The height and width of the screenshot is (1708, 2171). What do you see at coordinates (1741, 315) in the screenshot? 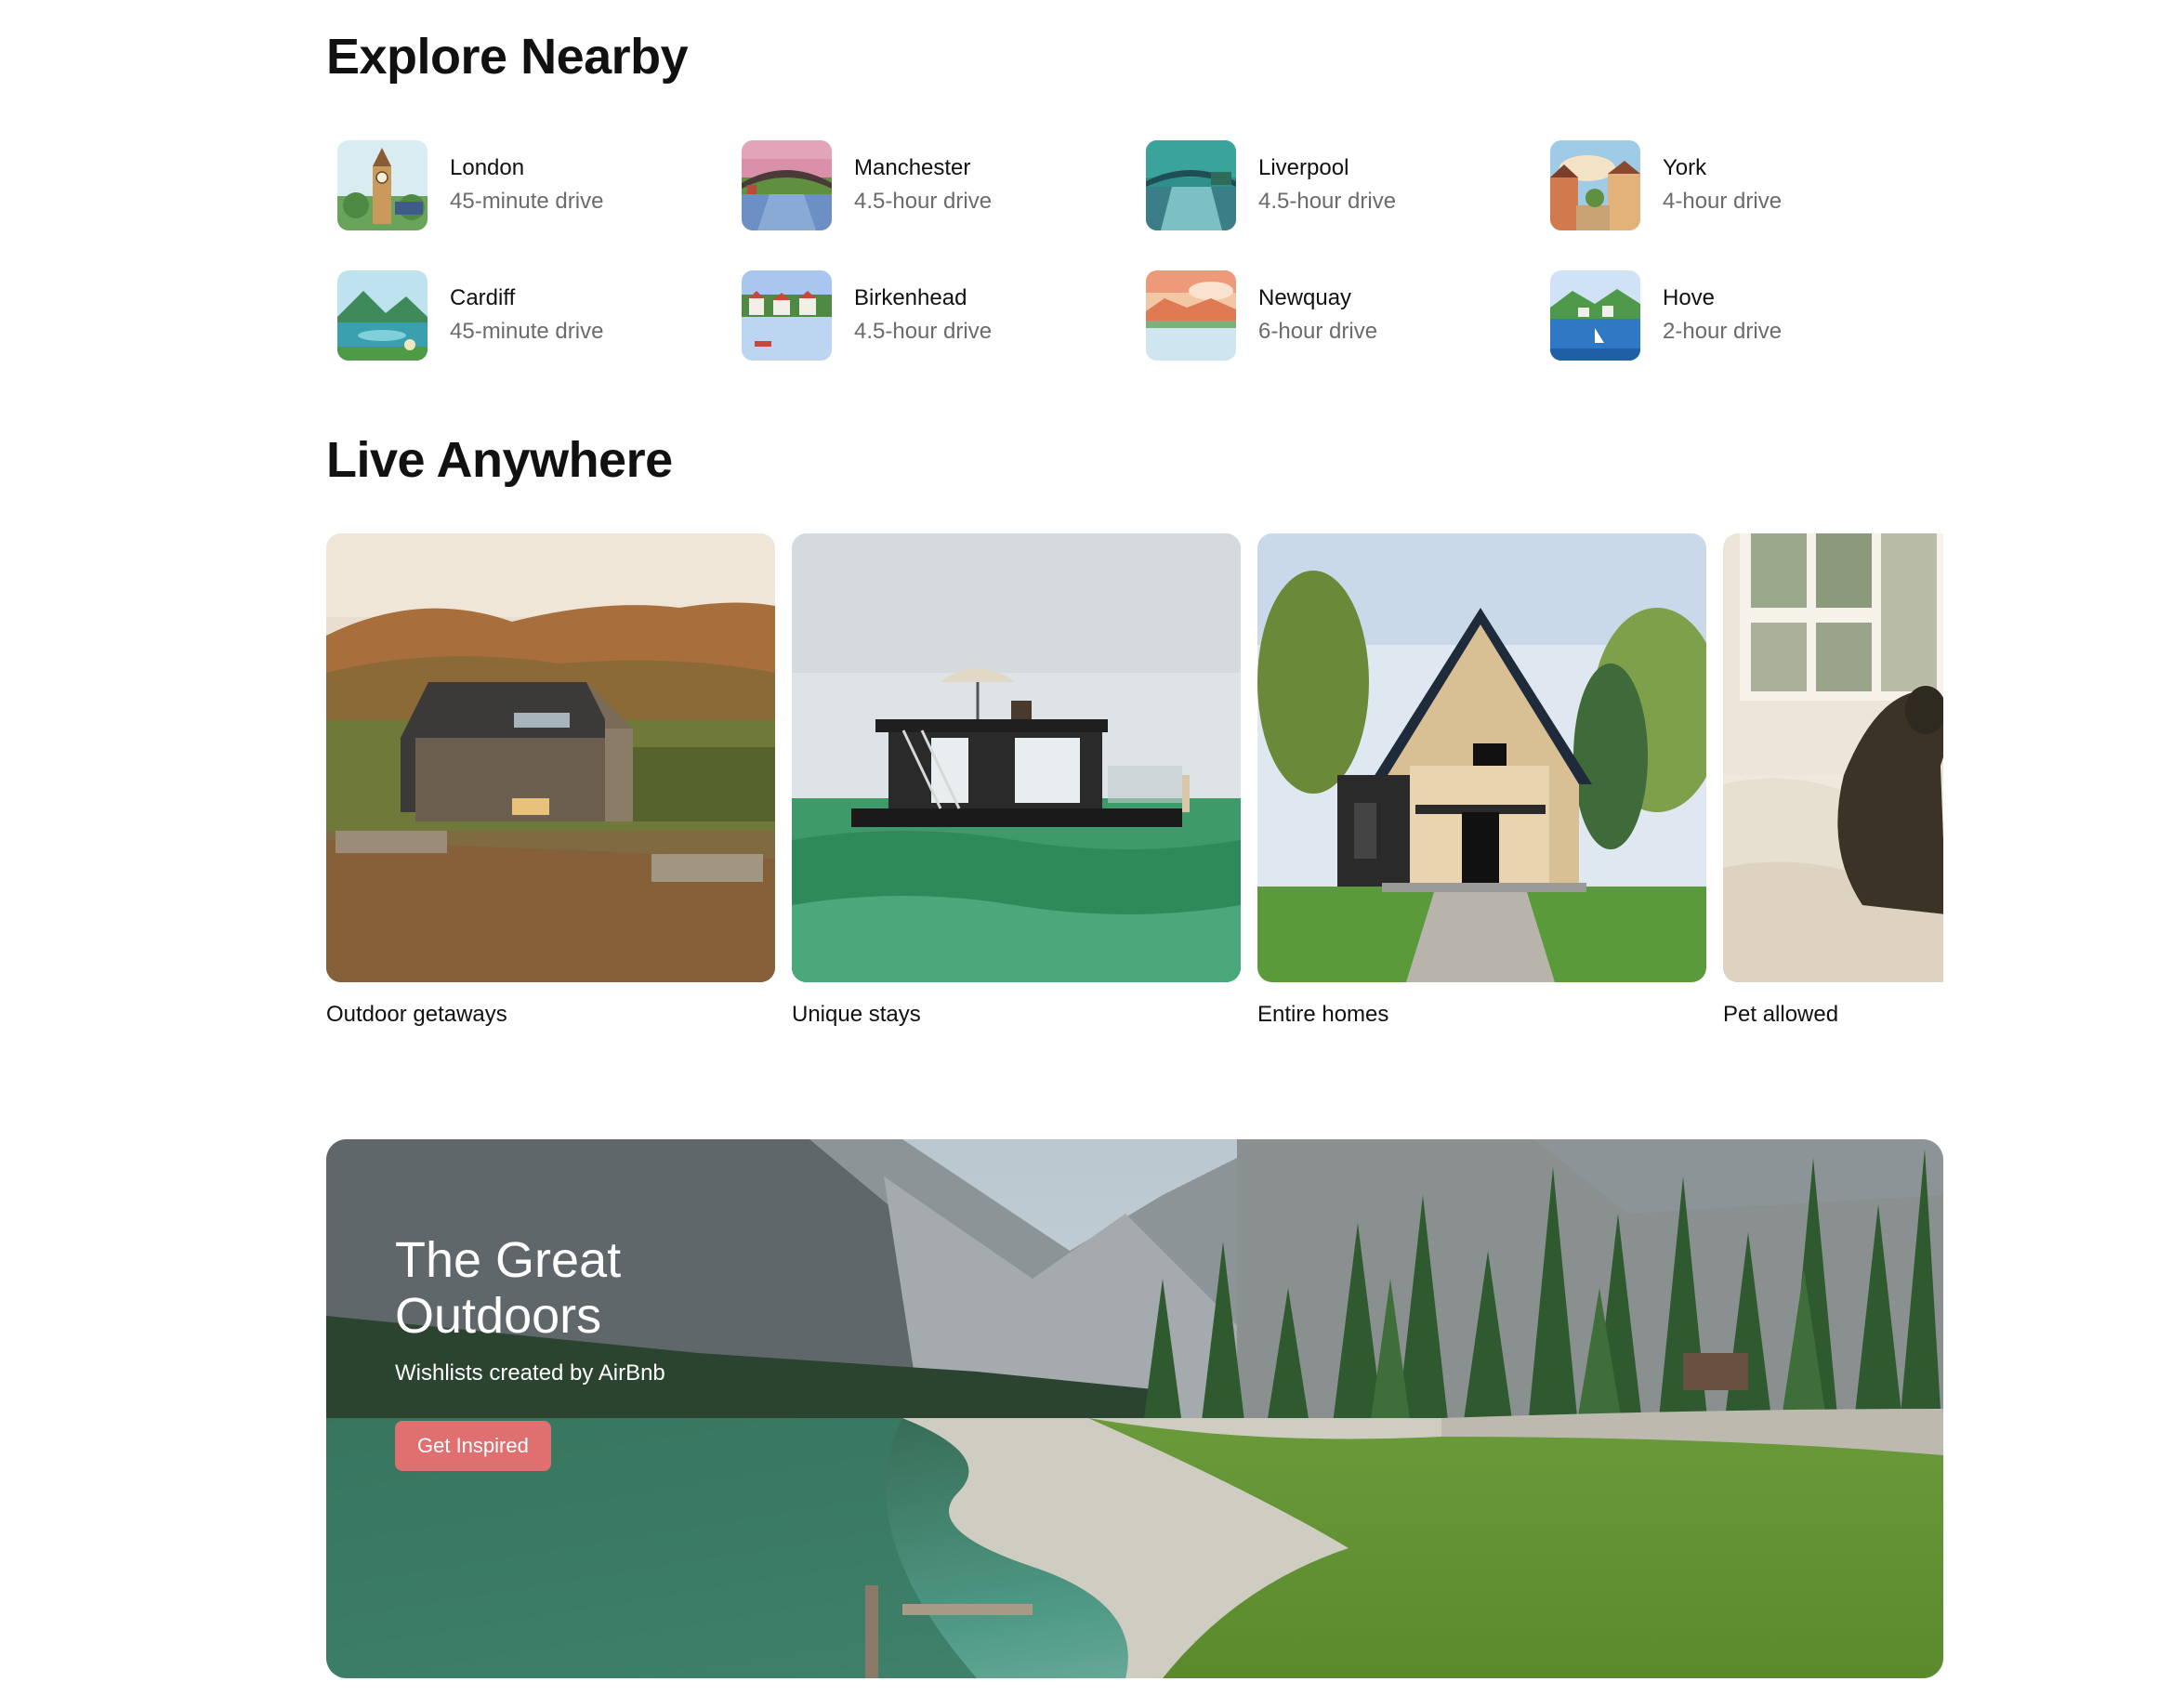
I see `nearby-item-hove: Hove 2-hour drive` at bounding box center [1741, 315].